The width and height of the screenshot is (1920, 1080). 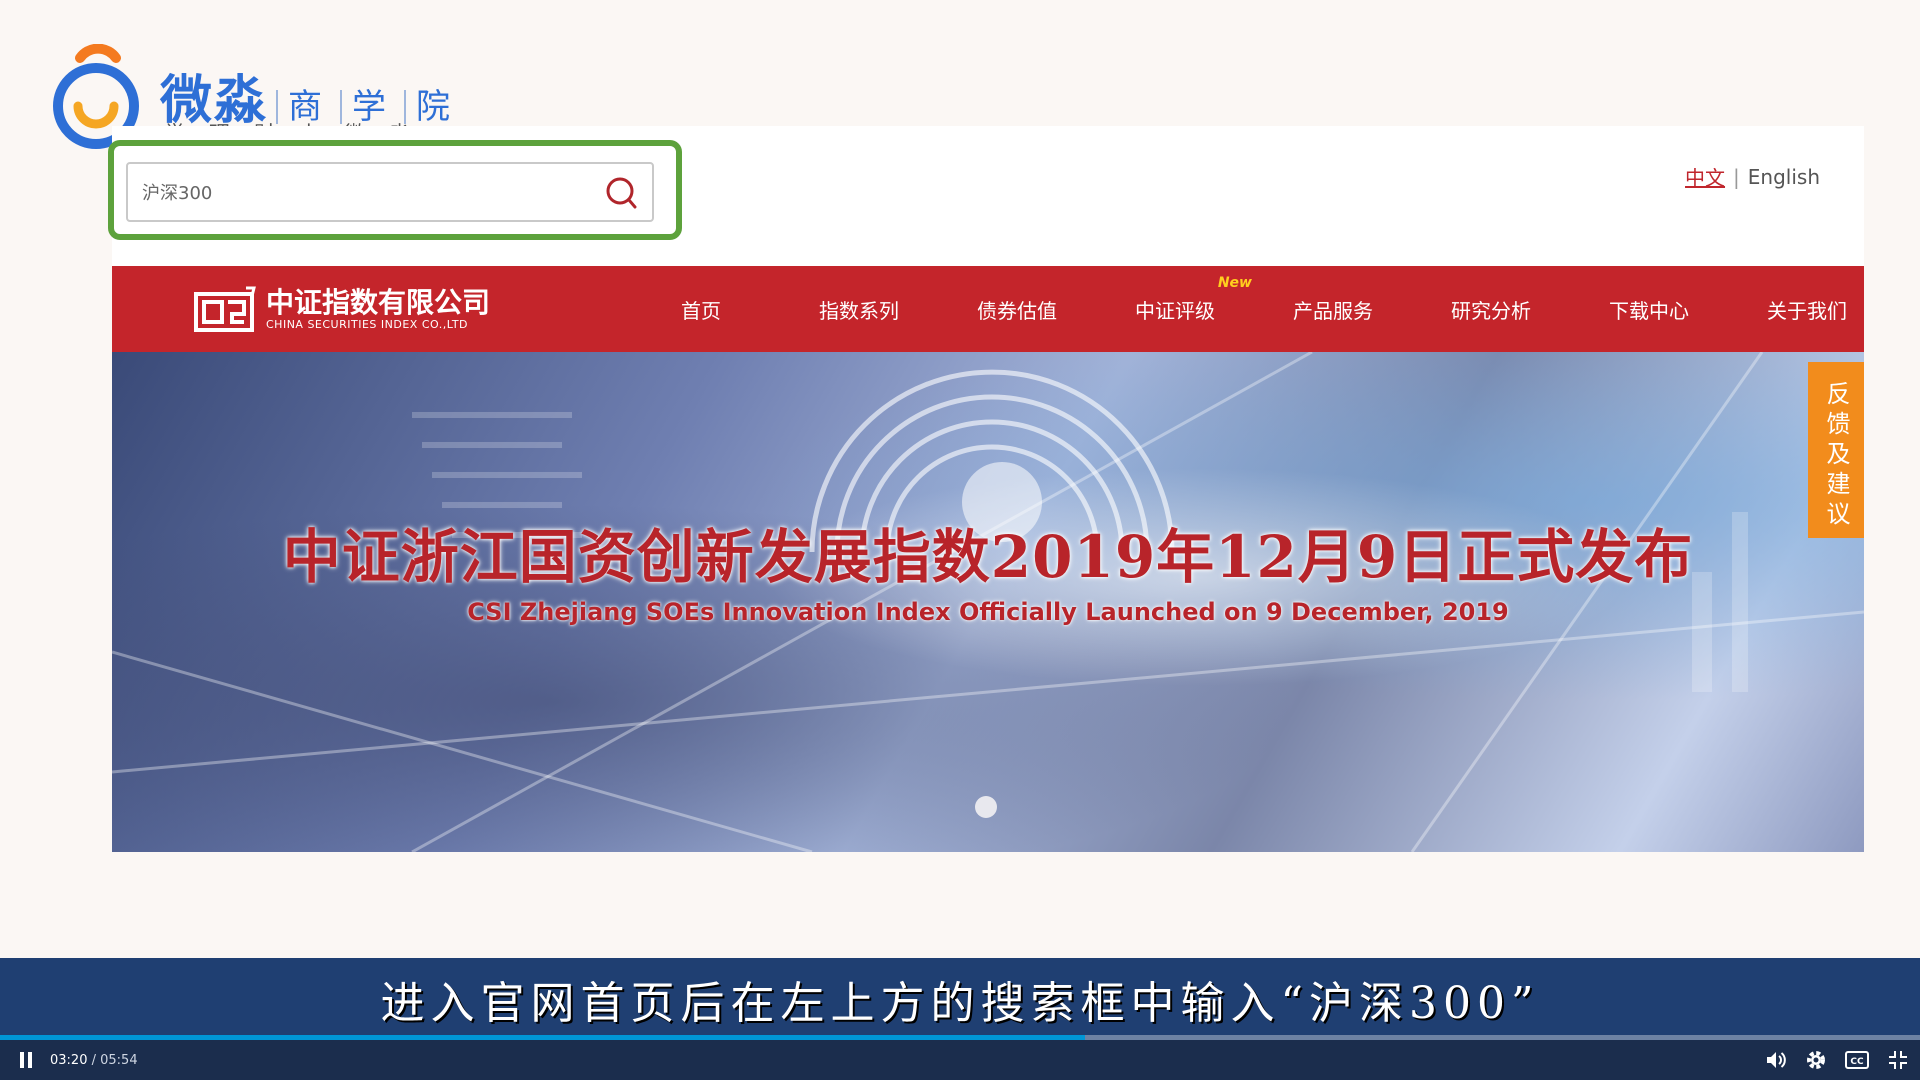 I want to click on nav-item-index-series: 指数系列, so click(x=859, y=309).